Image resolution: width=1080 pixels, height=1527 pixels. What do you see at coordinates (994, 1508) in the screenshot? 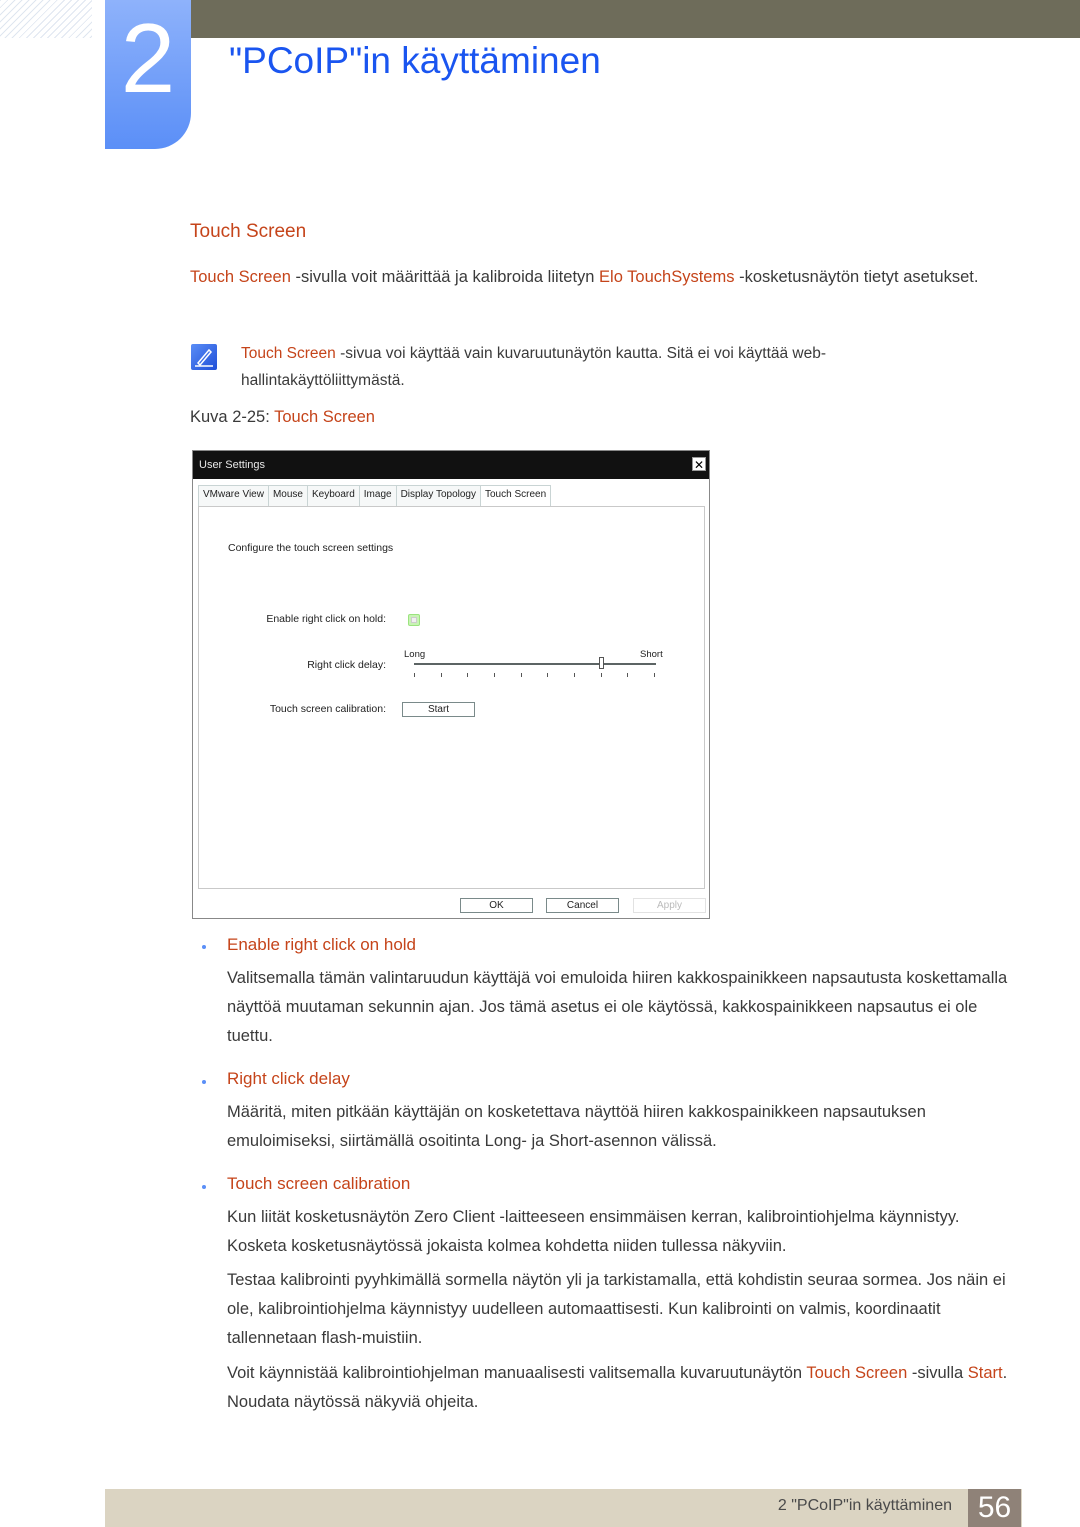
I see `page-number: 56` at bounding box center [994, 1508].